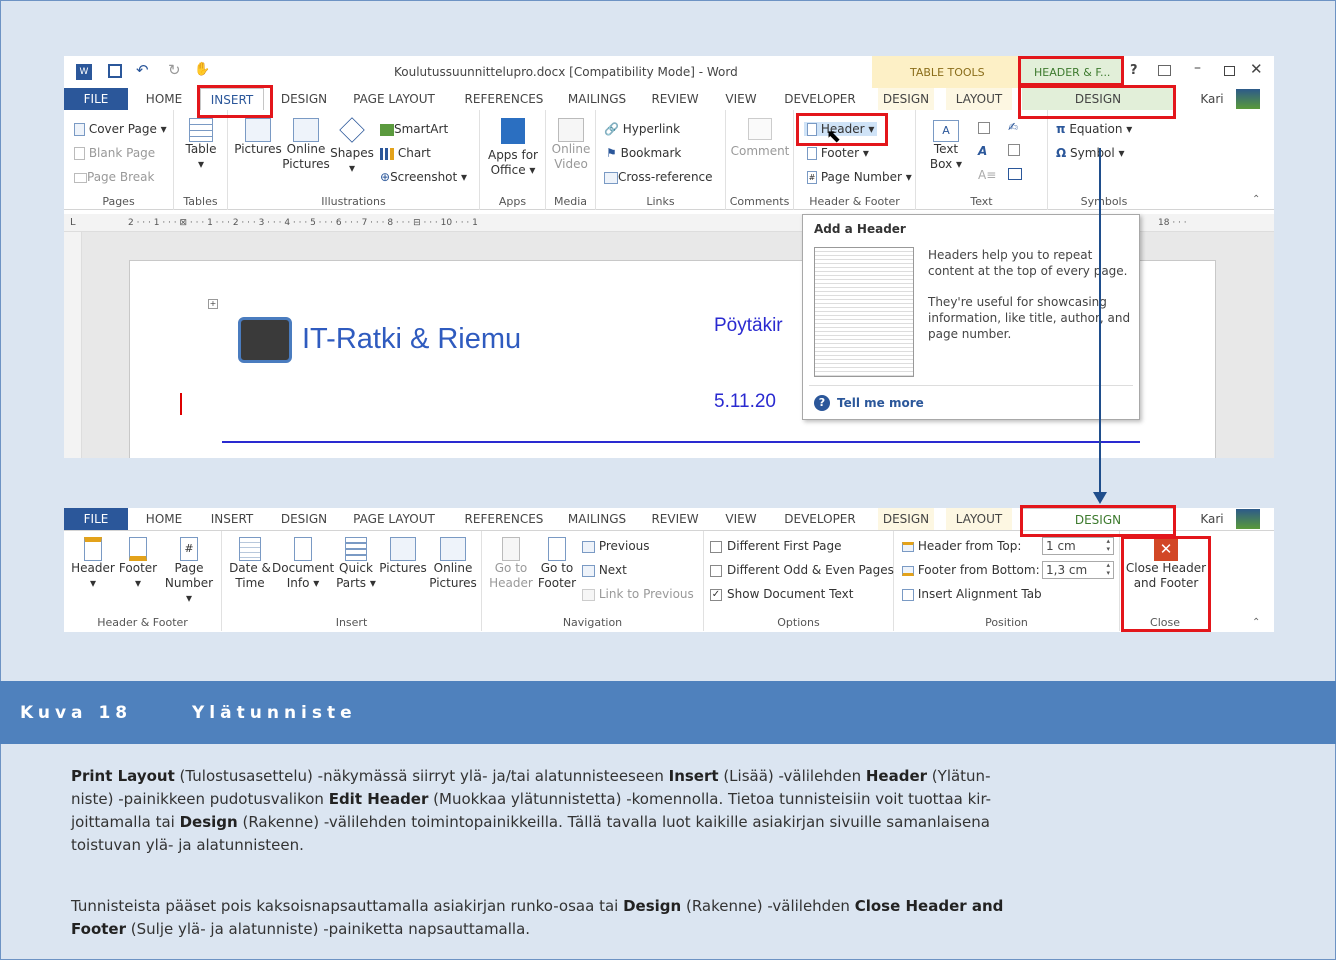 Image resolution: width=1336 pixels, height=960 pixels. What do you see at coordinates (842, 129) in the screenshot?
I see `highlight-header-button` at bounding box center [842, 129].